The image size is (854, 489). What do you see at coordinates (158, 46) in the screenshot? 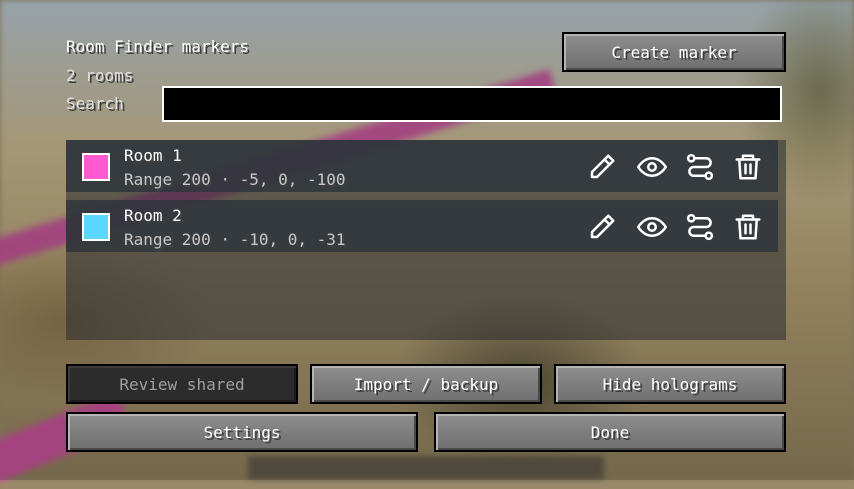
I see `screen-title: Room Finder markers` at bounding box center [158, 46].